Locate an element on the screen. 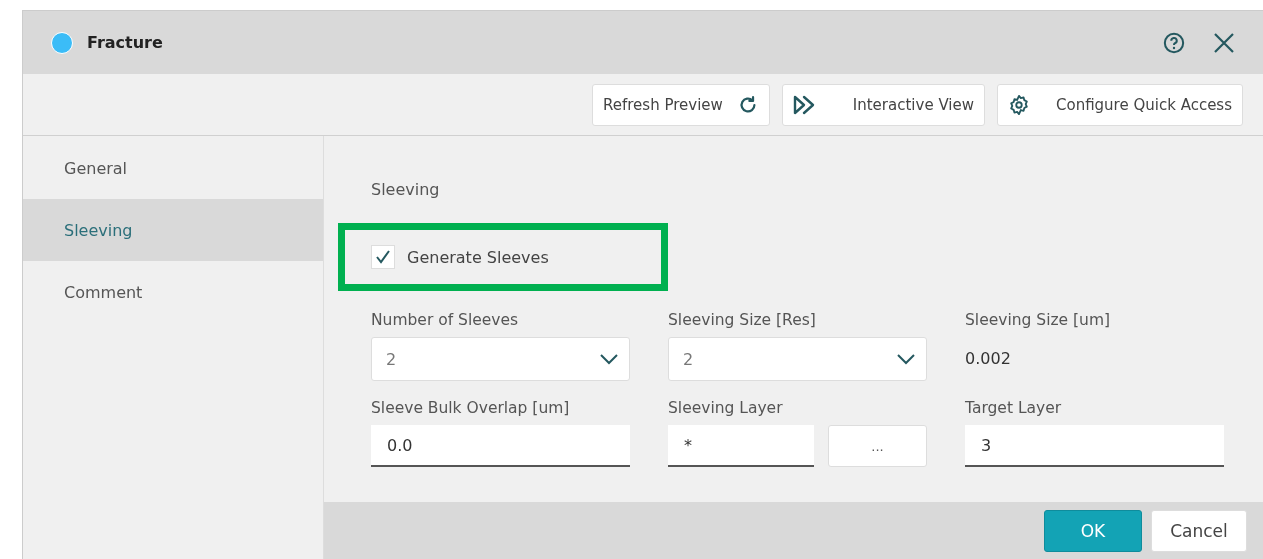 The height and width of the screenshot is (559, 1263). help-icon is located at coordinates (1174, 42).